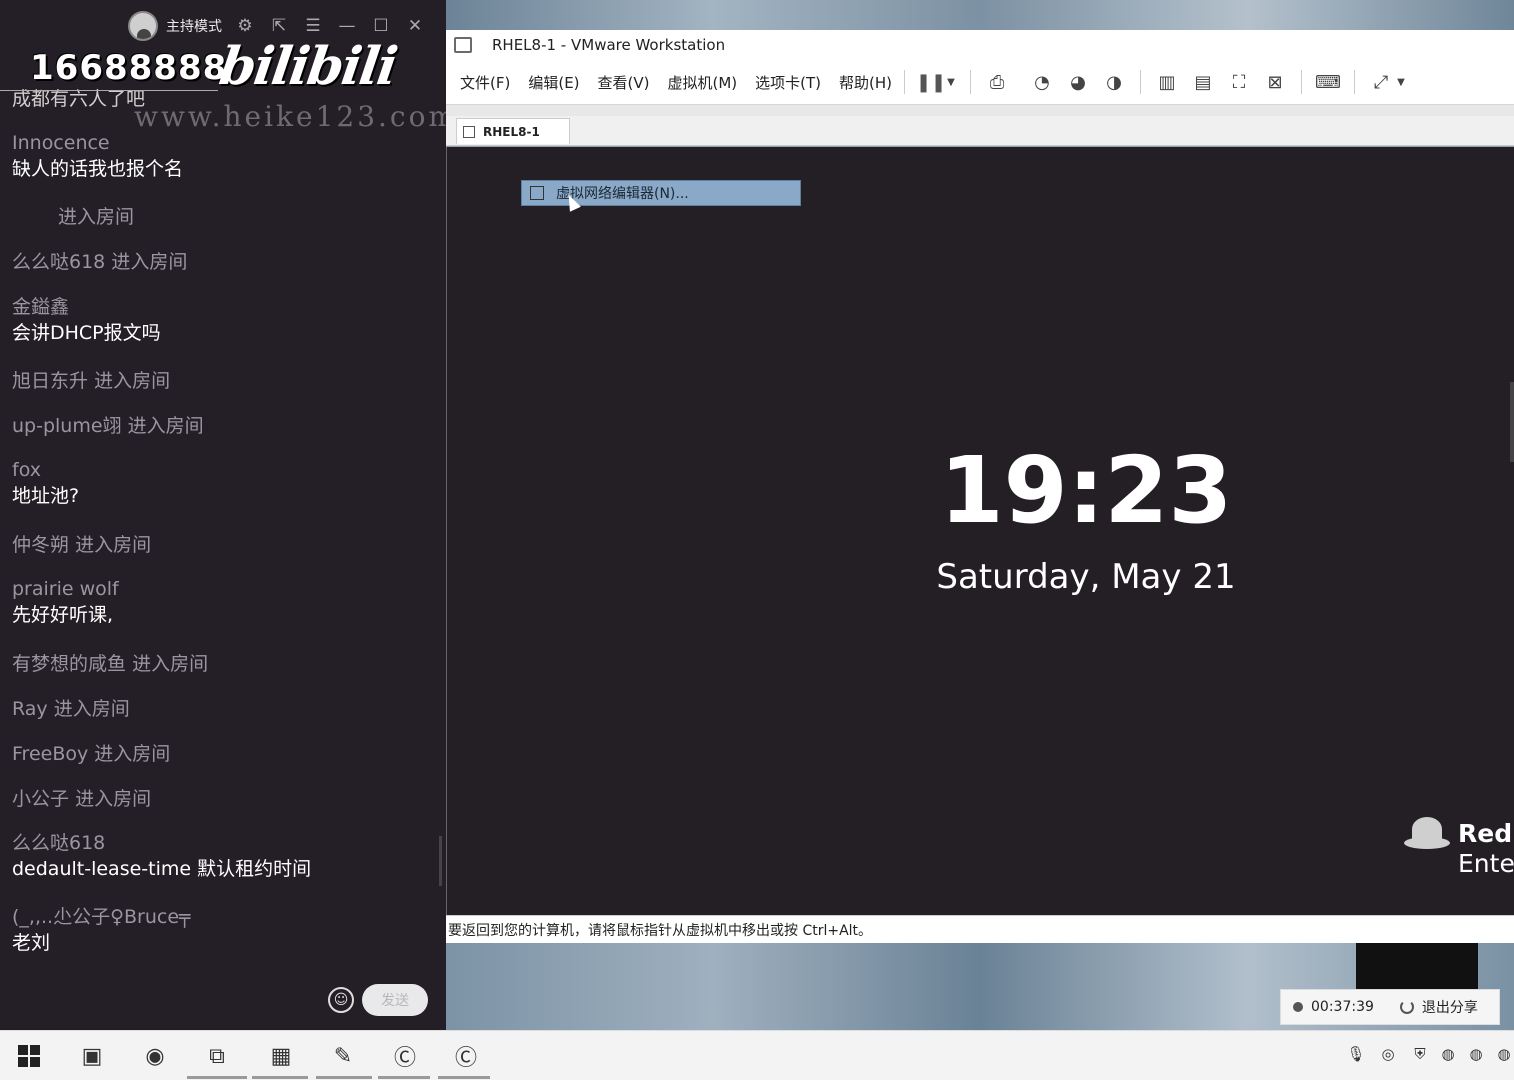 The image size is (1514, 1080). What do you see at coordinates (980, 15) in the screenshot?
I see `desktop-background` at bounding box center [980, 15].